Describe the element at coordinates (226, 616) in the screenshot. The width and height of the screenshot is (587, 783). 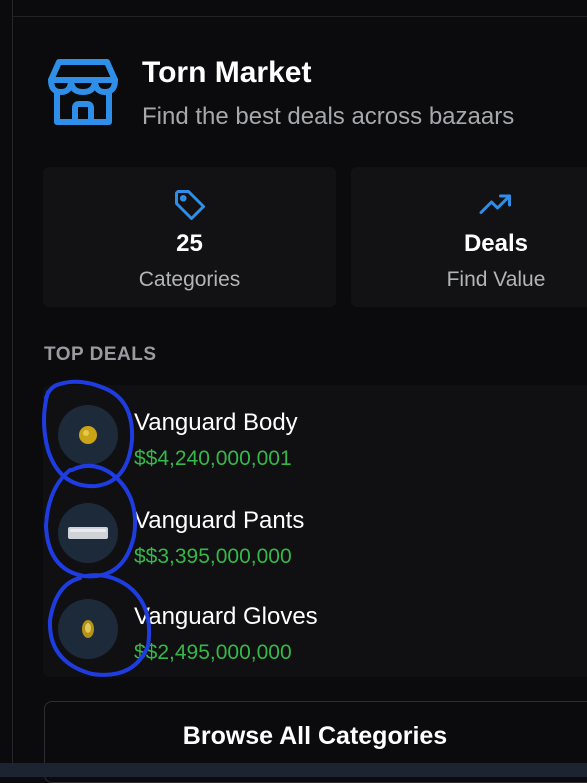
I see `deal-name: Vanguard Gloves` at that location.